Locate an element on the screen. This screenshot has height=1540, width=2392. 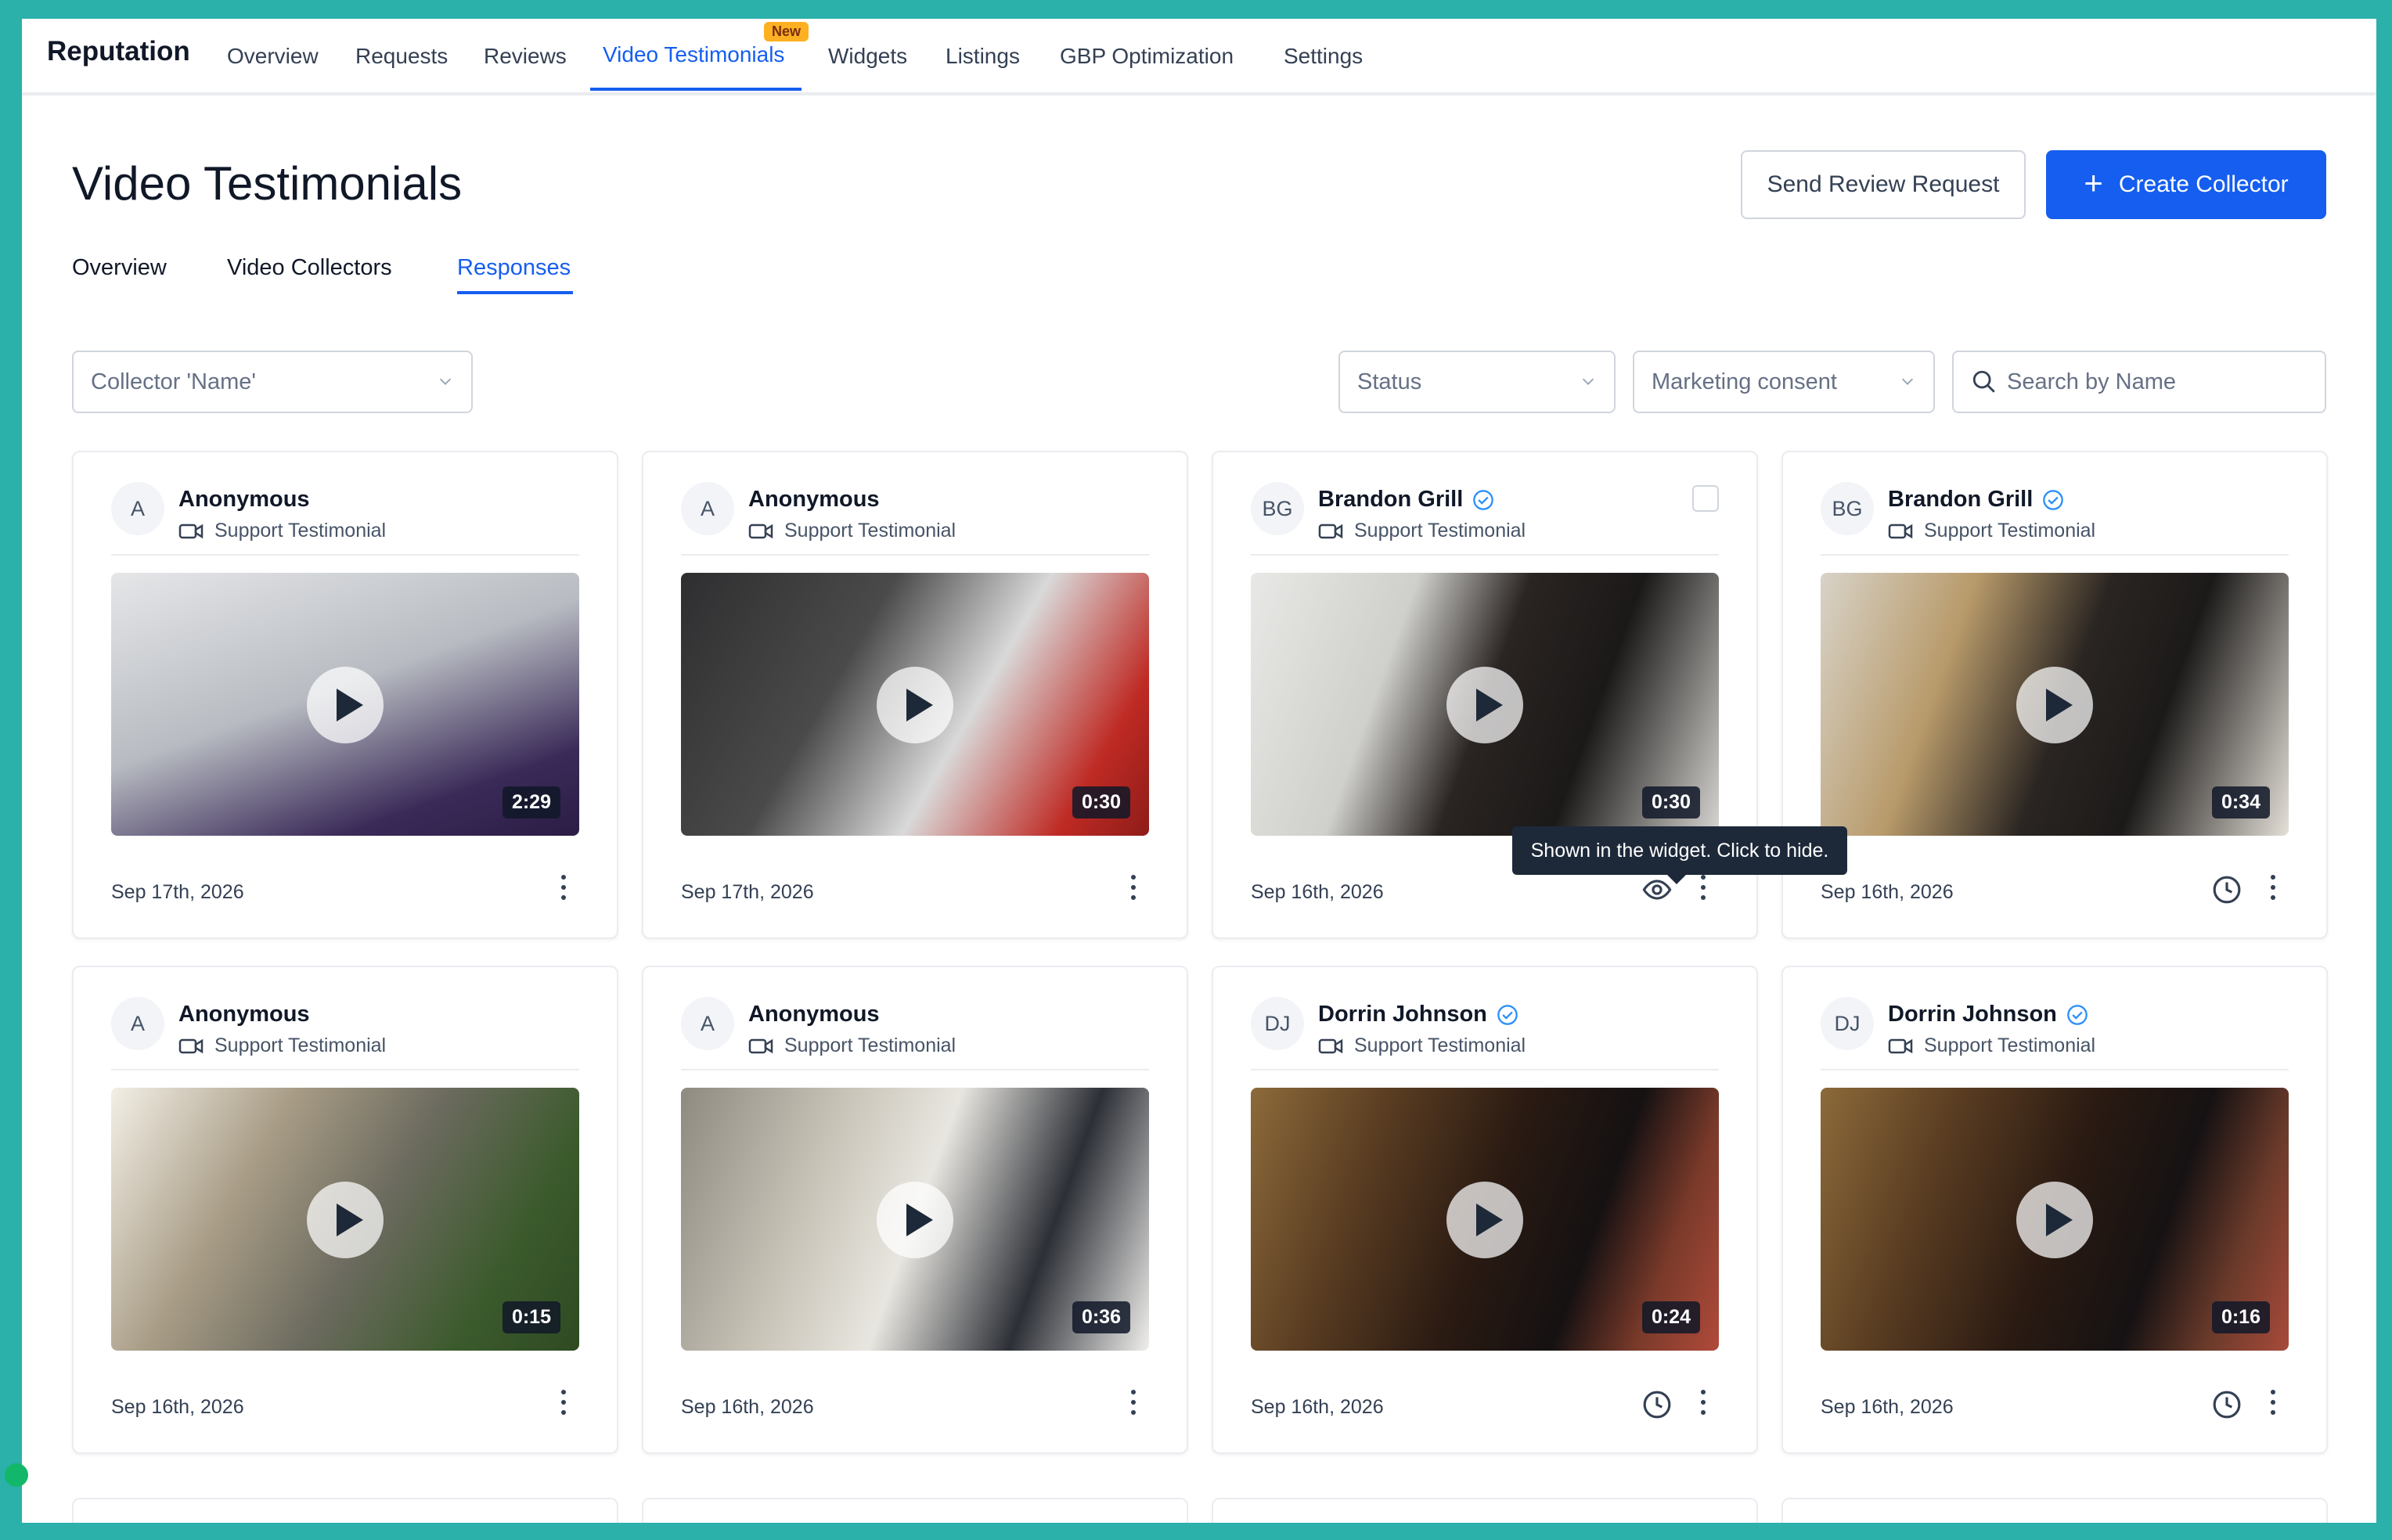
create-collector-button: + Create Collector is located at coordinates (2186, 184).